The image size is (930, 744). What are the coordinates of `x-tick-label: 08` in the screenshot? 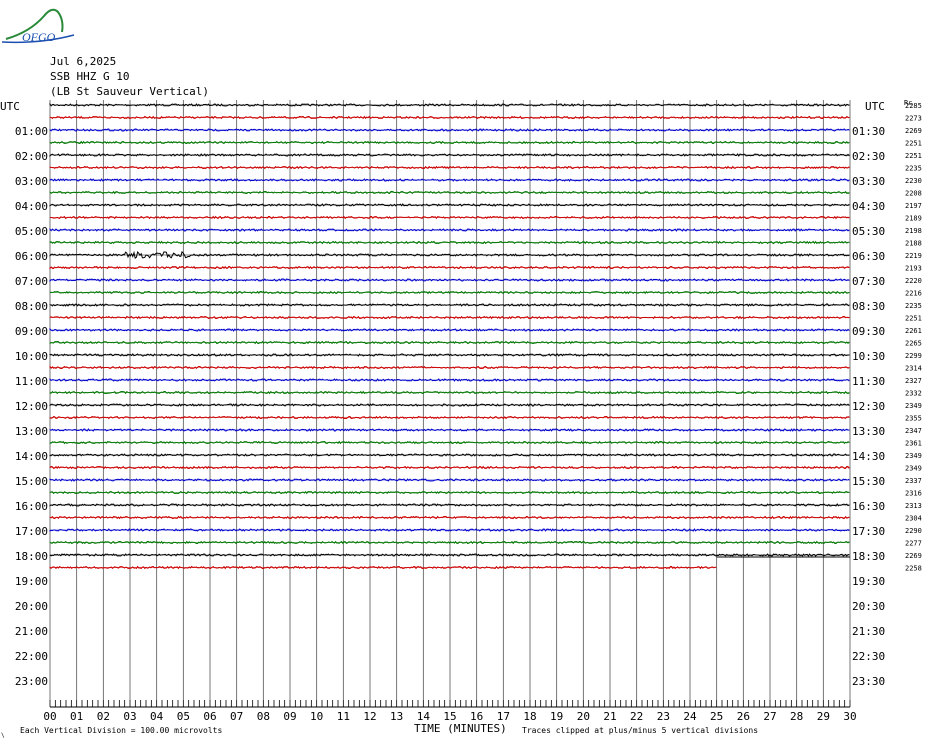 It's located at (263, 716).